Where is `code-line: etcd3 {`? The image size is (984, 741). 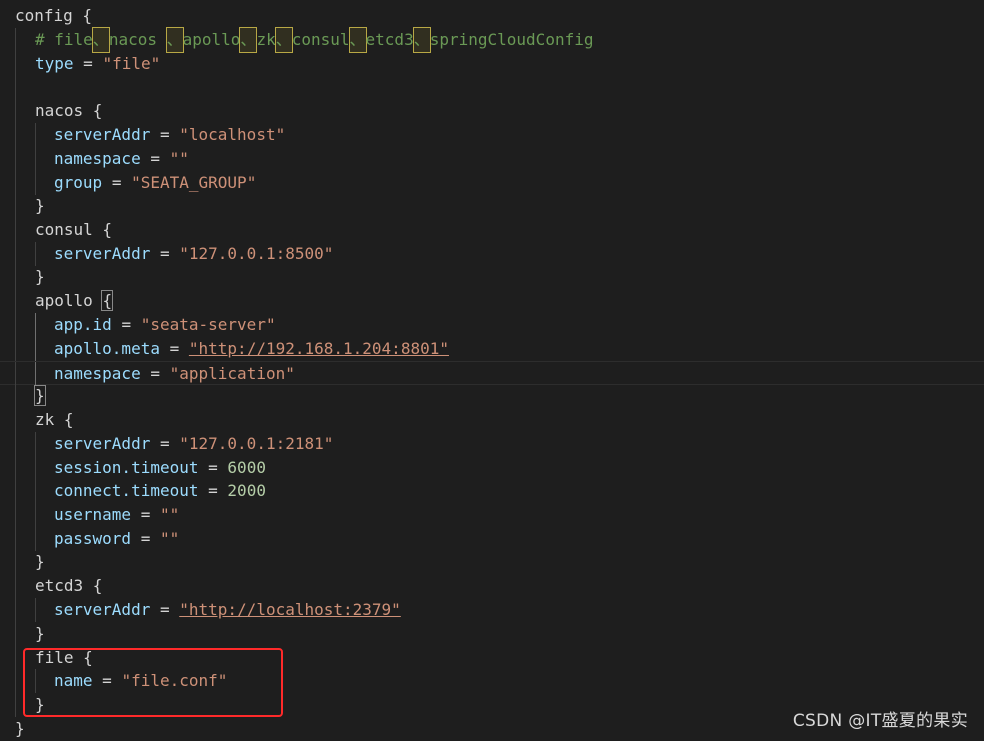 code-line: etcd3 { is located at coordinates (51, 586).